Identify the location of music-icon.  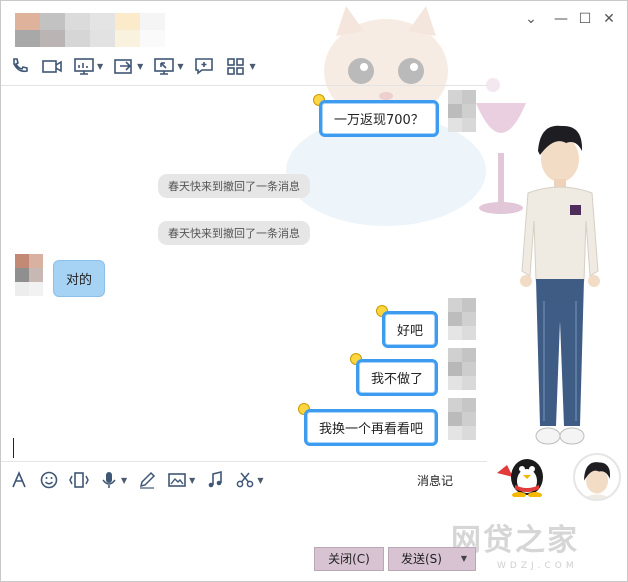
(215, 480).